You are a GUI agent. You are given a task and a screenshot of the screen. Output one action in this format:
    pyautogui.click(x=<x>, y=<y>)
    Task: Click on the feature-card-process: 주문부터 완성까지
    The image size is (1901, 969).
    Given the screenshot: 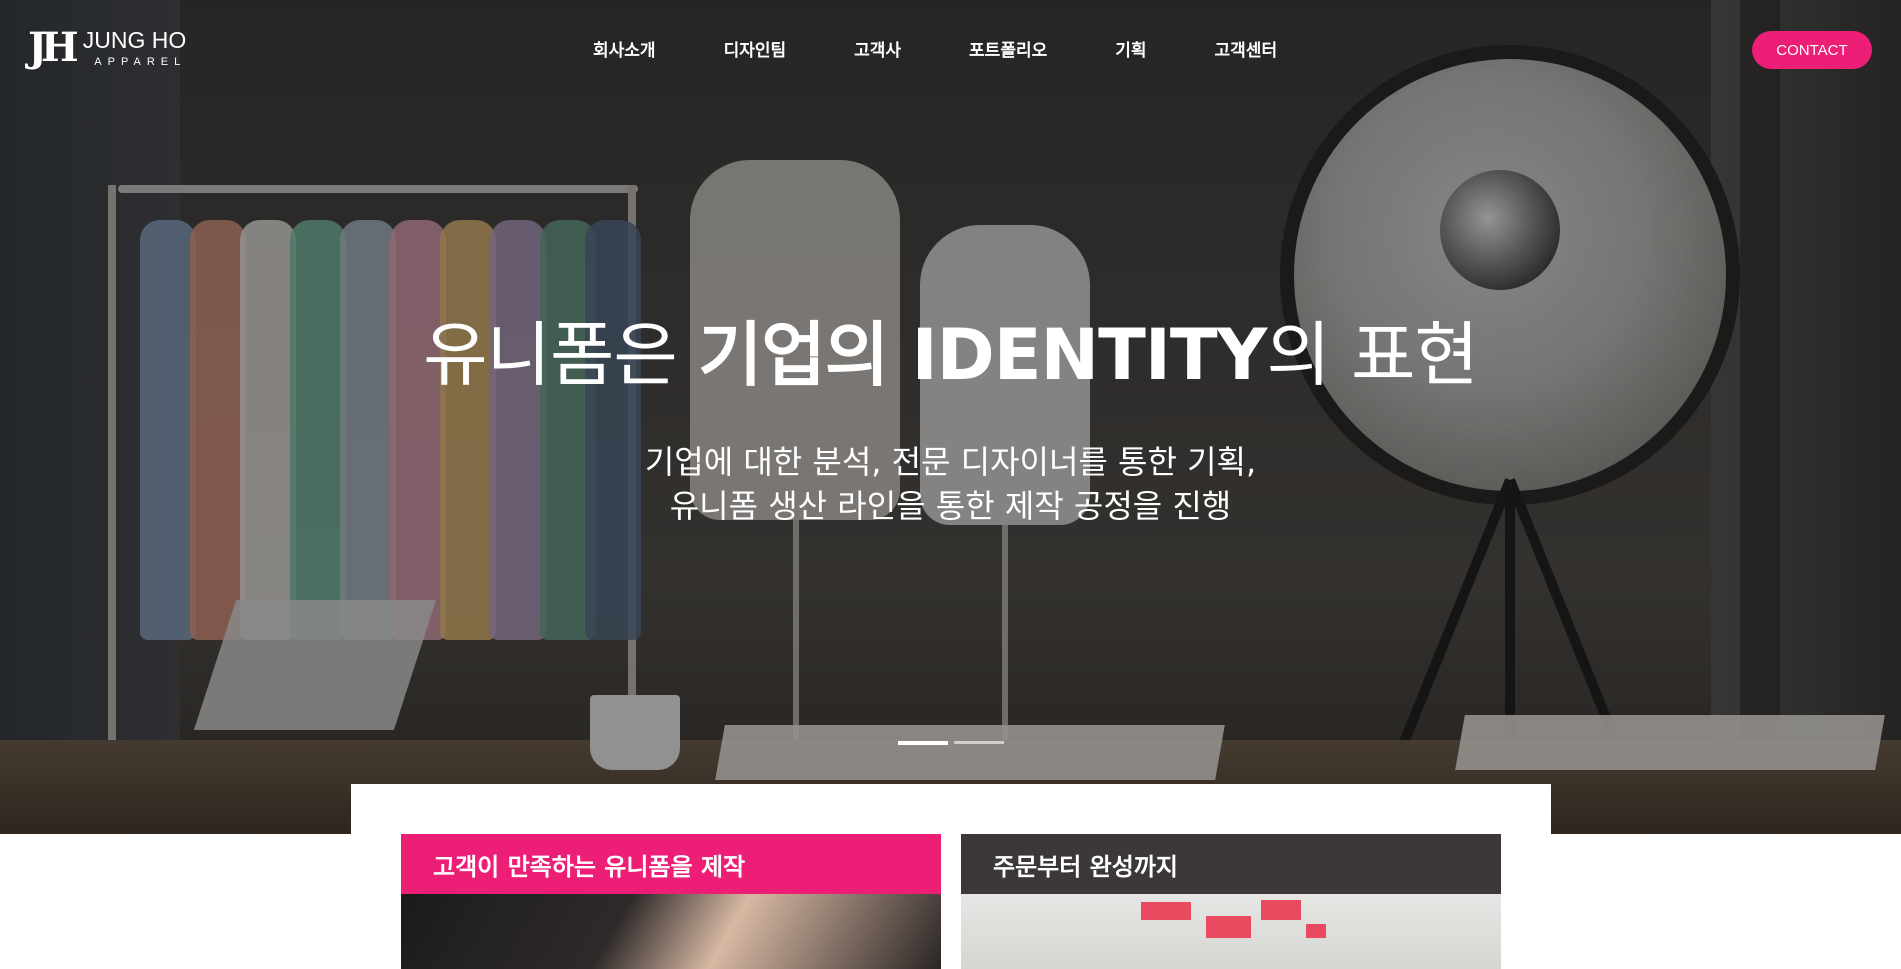 What is the action you would take?
    pyautogui.click(x=1231, y=901)
    